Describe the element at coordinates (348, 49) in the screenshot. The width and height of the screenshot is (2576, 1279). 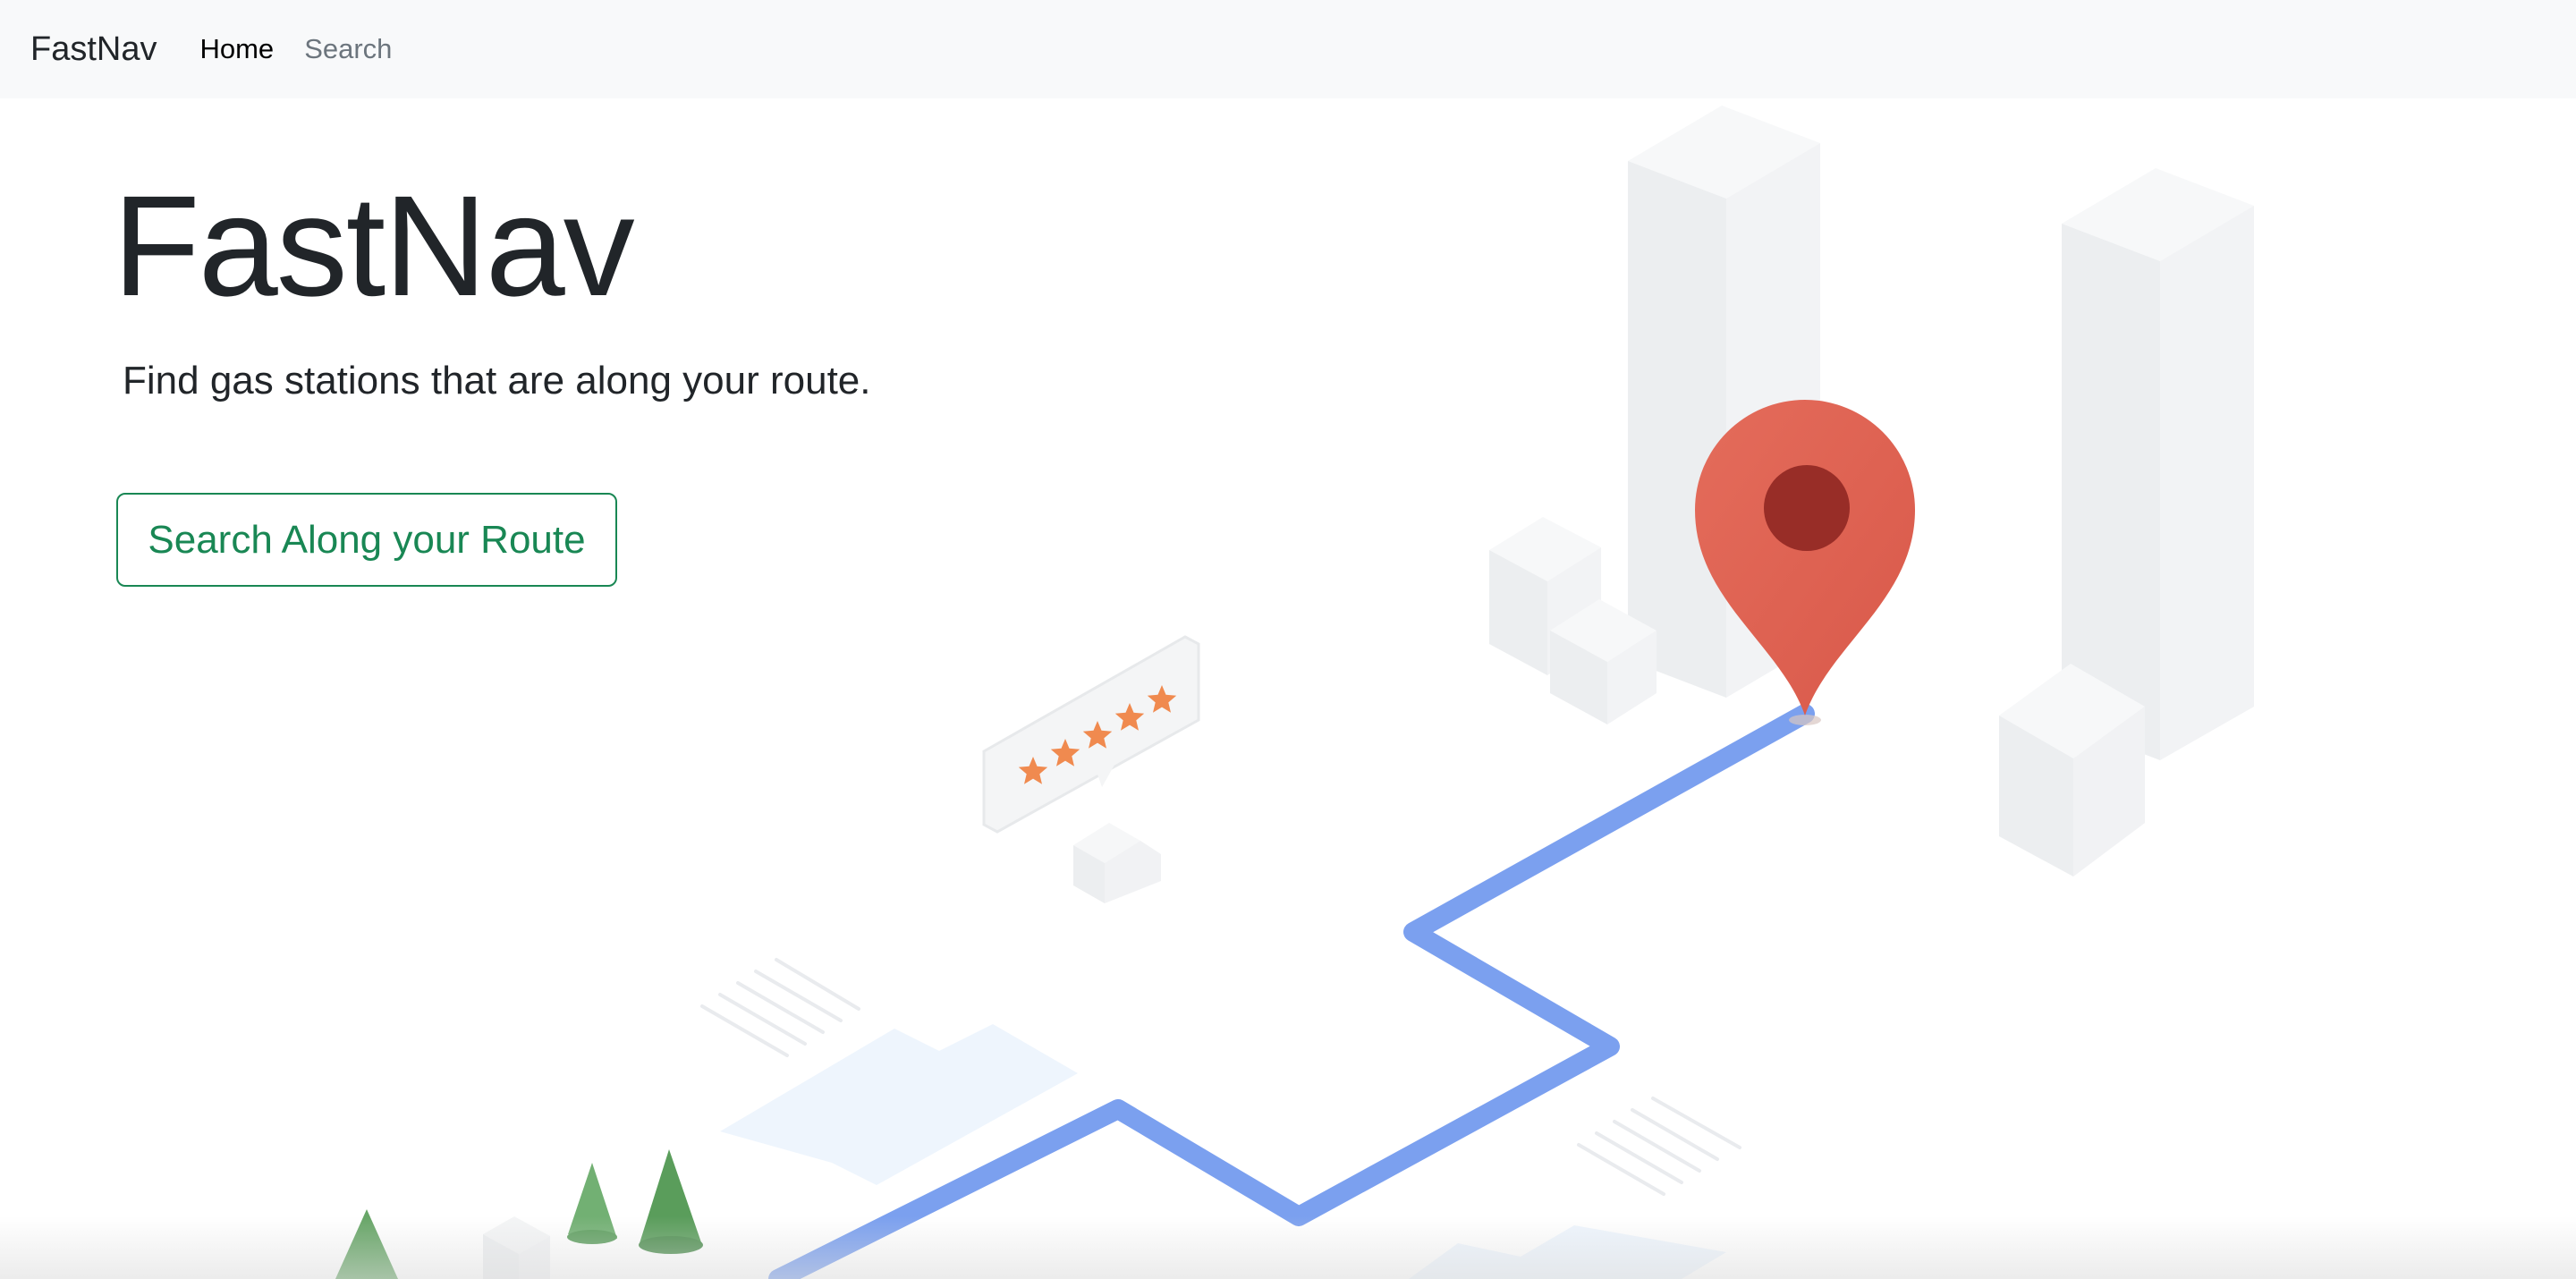
I see `nav-link-search: Search` at that location.